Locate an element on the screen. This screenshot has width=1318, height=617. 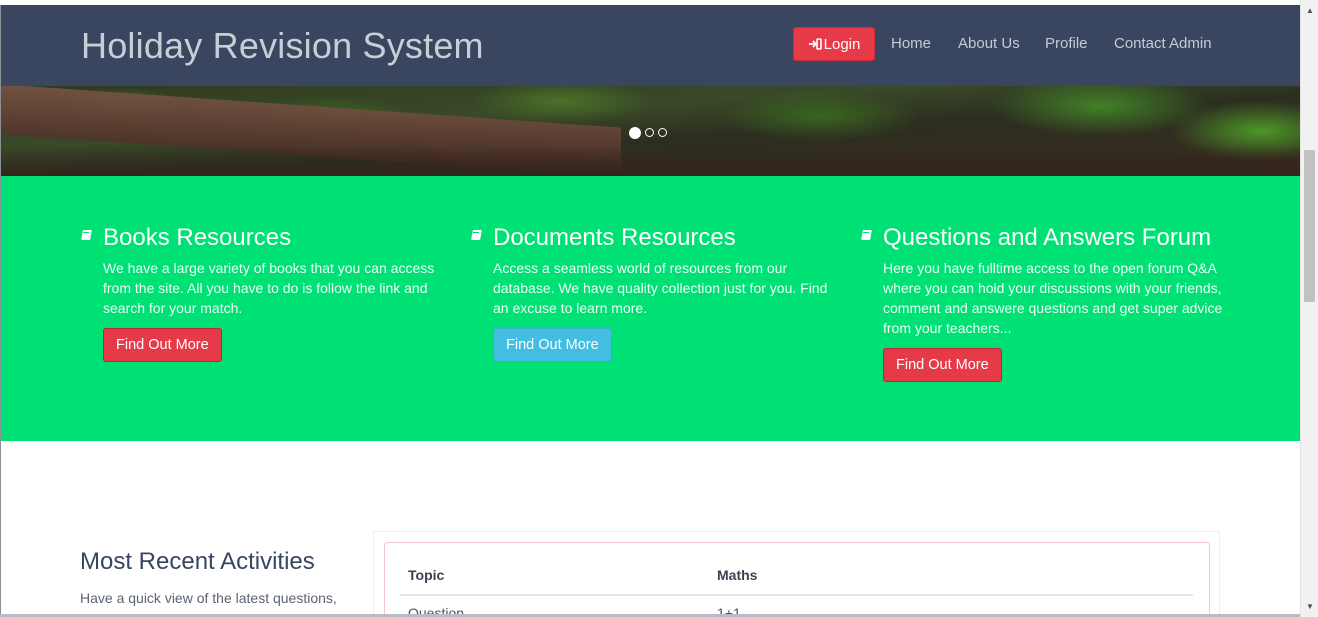
recent-activities-title: Most Recent Activities is located at coordinates (197, 561).